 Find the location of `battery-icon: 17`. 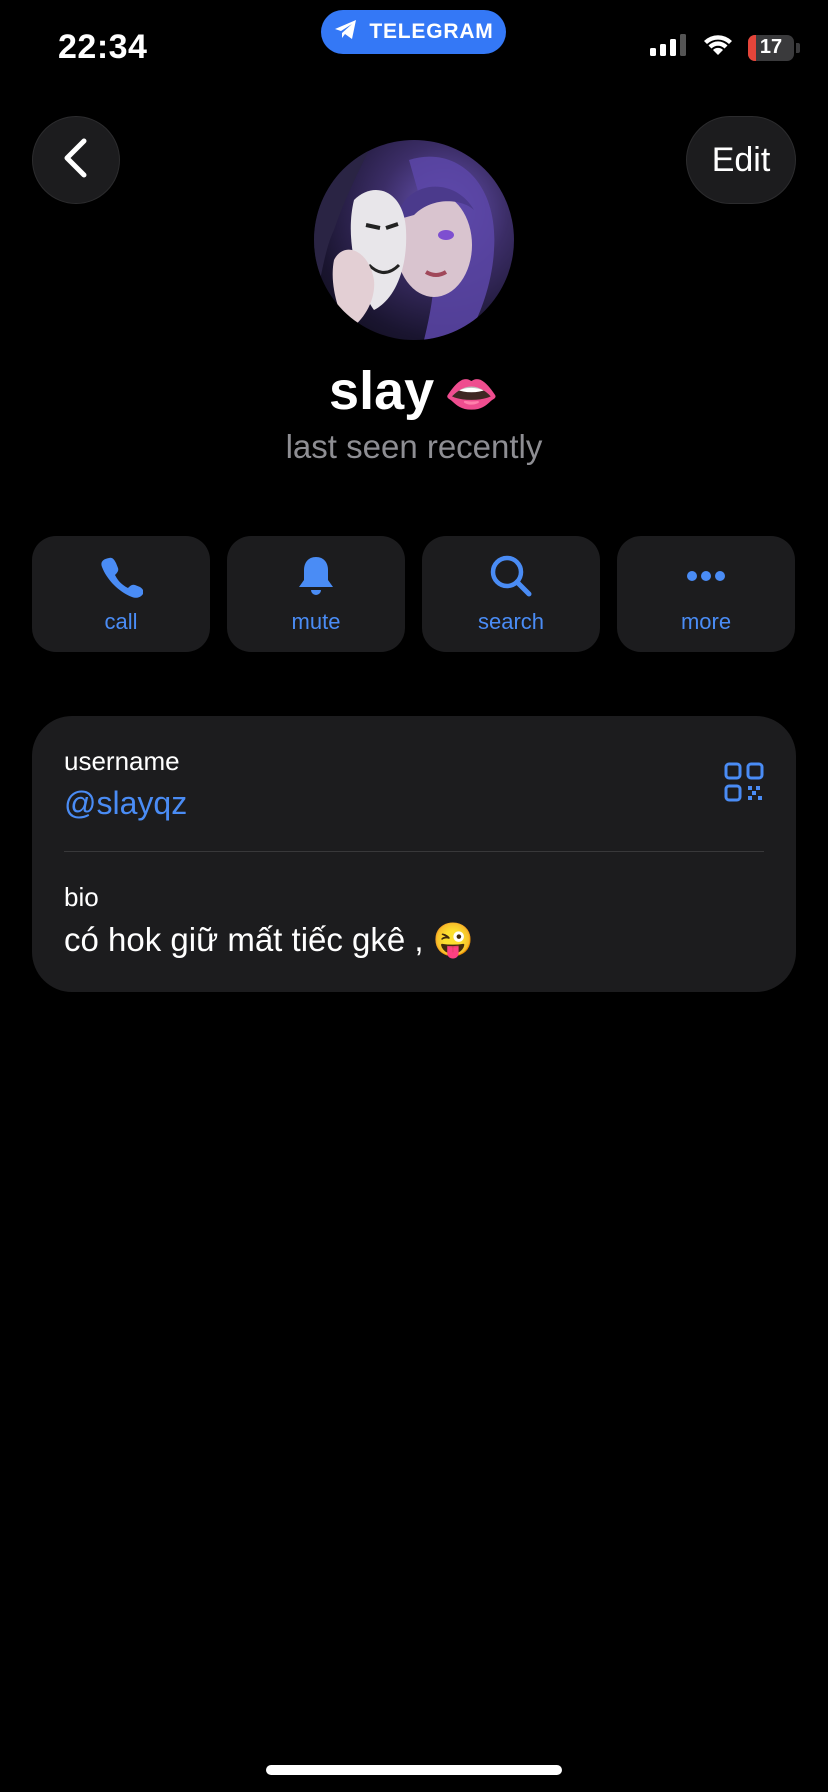

battery-icon: 17 is located at coordinates (771, 47).